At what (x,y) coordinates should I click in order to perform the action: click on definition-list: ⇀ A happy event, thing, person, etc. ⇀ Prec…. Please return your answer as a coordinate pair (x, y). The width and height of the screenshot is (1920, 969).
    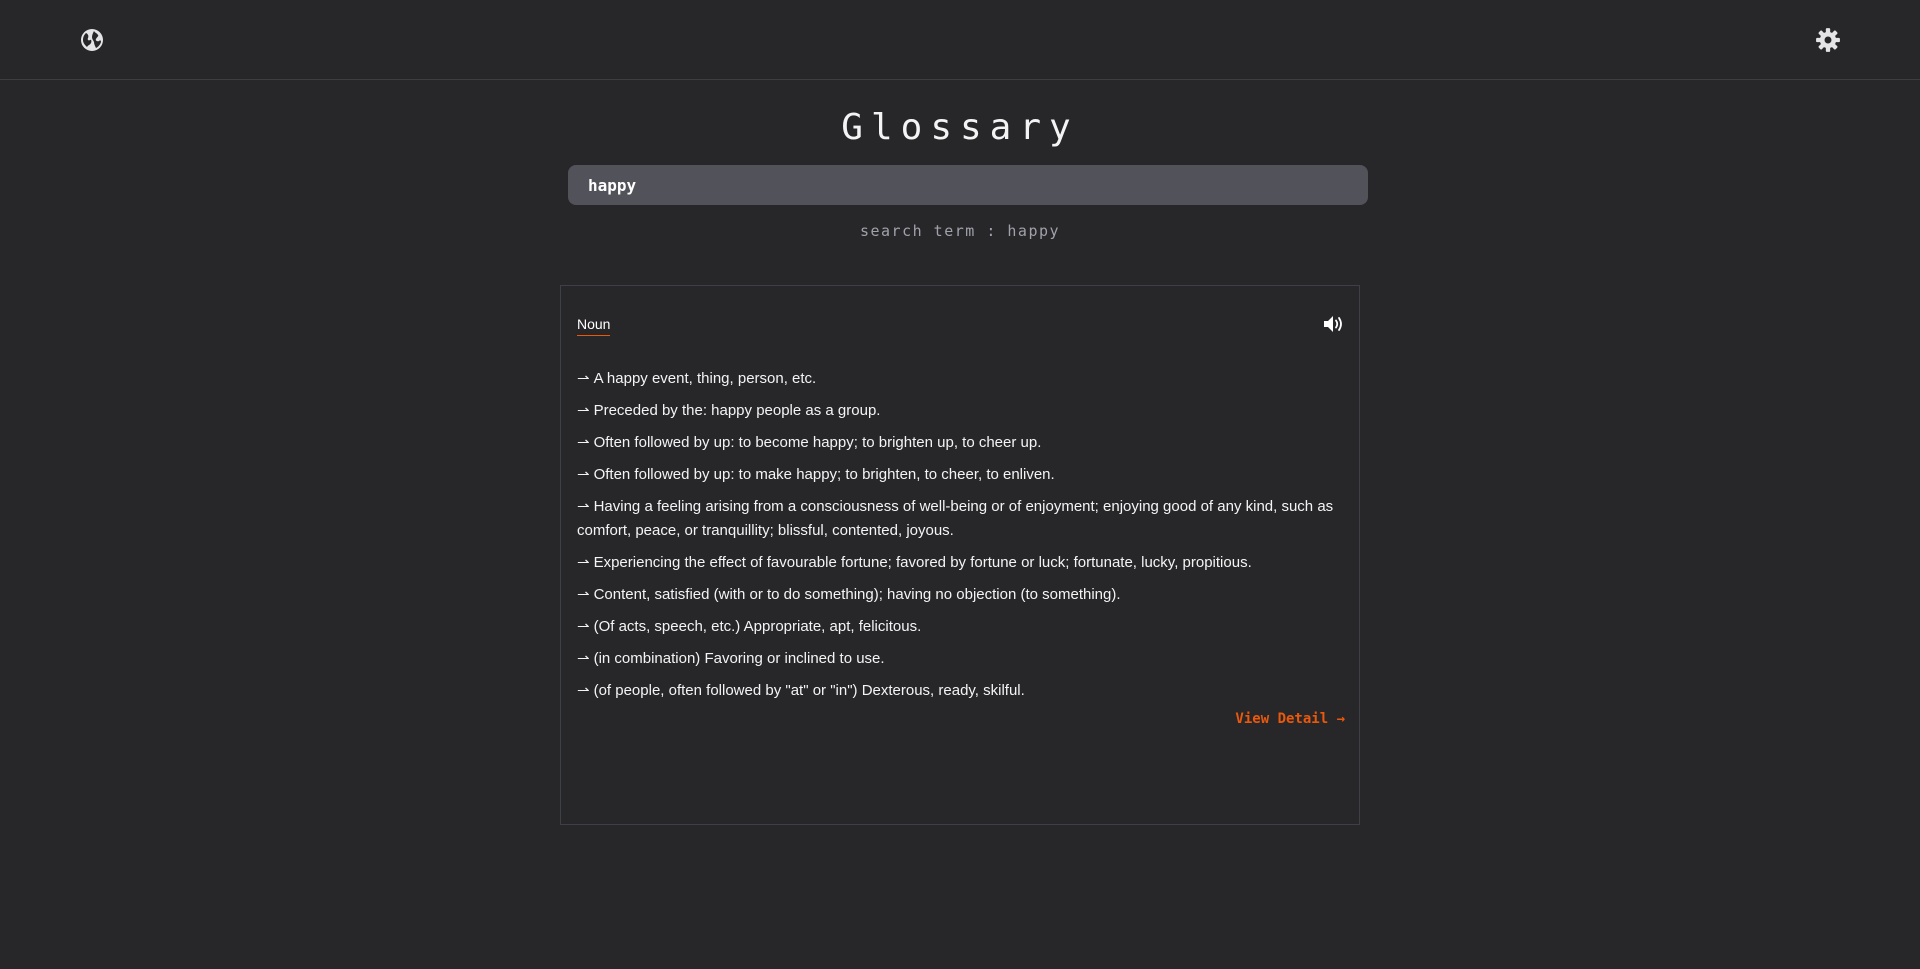
    Looking at the image, I should click on (963, 539).